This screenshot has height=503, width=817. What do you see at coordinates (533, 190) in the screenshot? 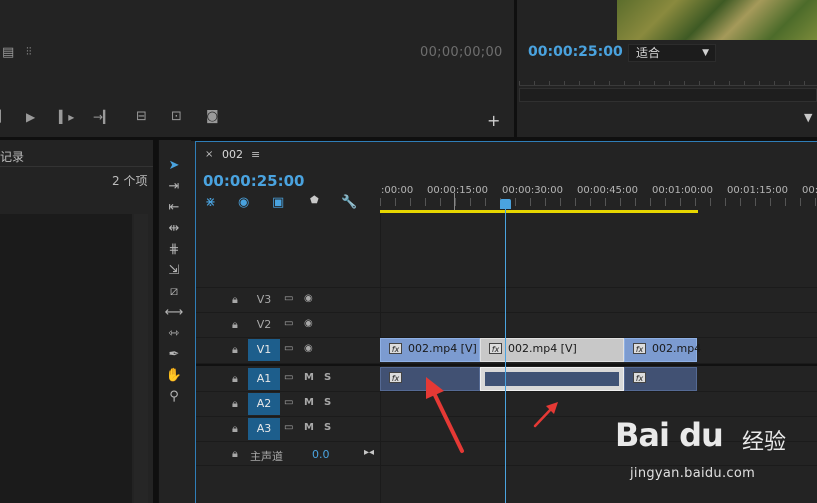
I see `ruler-label: 00:00:30:00` at bounding box center [533, 190].